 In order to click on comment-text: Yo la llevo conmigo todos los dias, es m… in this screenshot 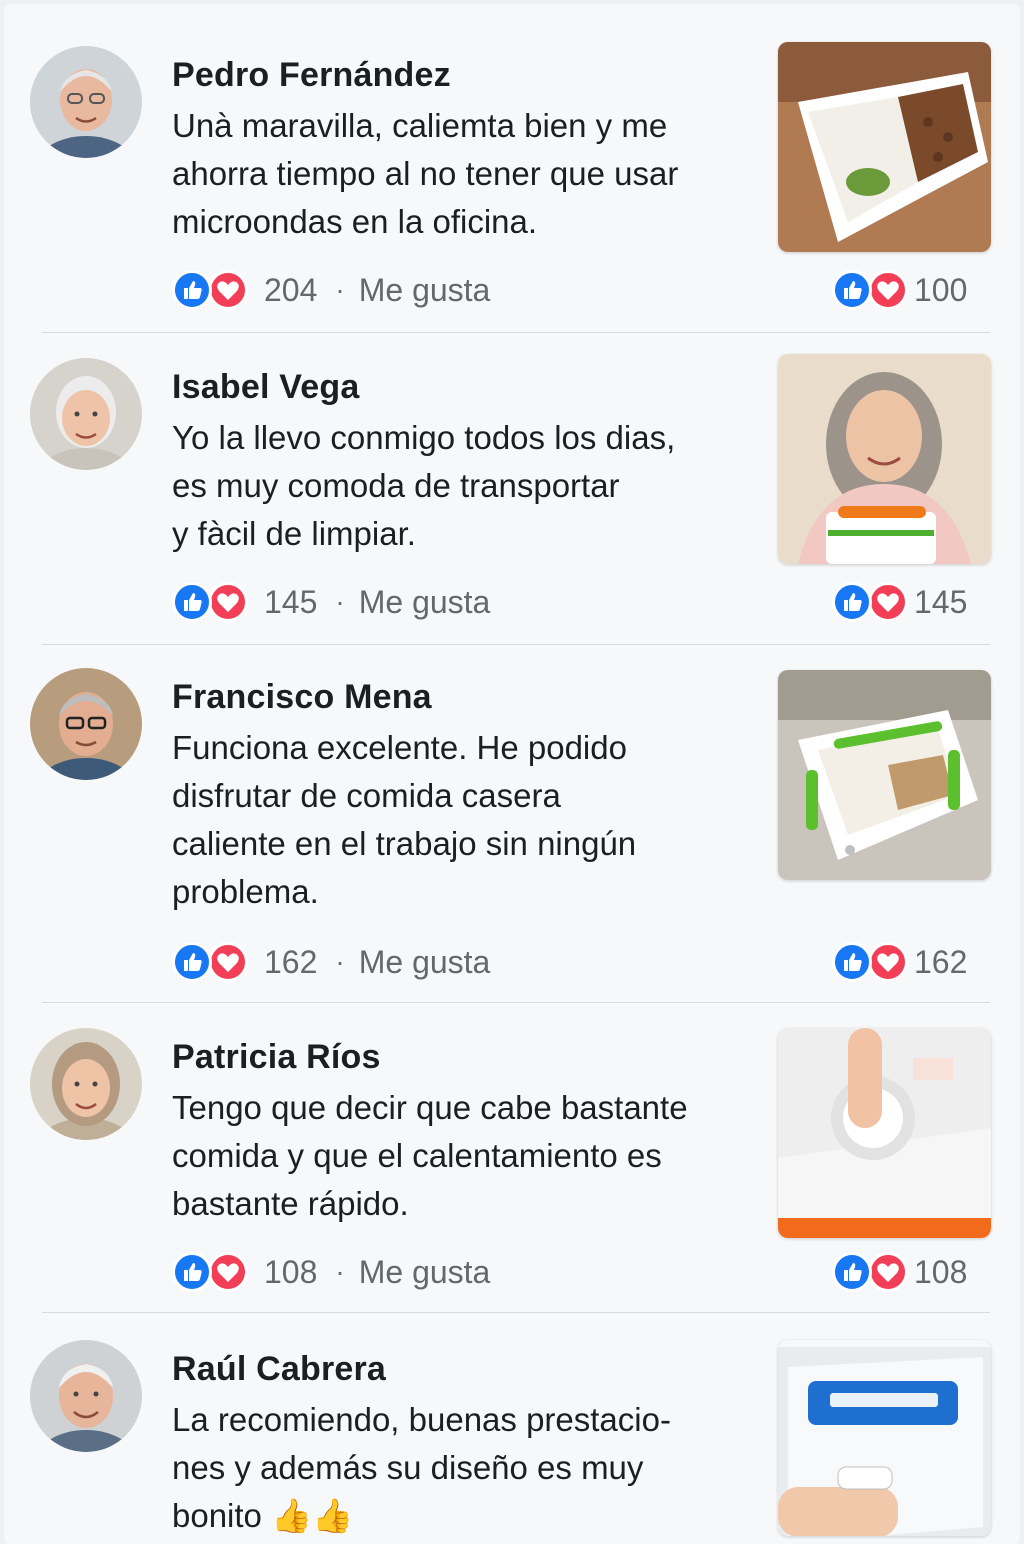, I will do `click(472, 486)`.